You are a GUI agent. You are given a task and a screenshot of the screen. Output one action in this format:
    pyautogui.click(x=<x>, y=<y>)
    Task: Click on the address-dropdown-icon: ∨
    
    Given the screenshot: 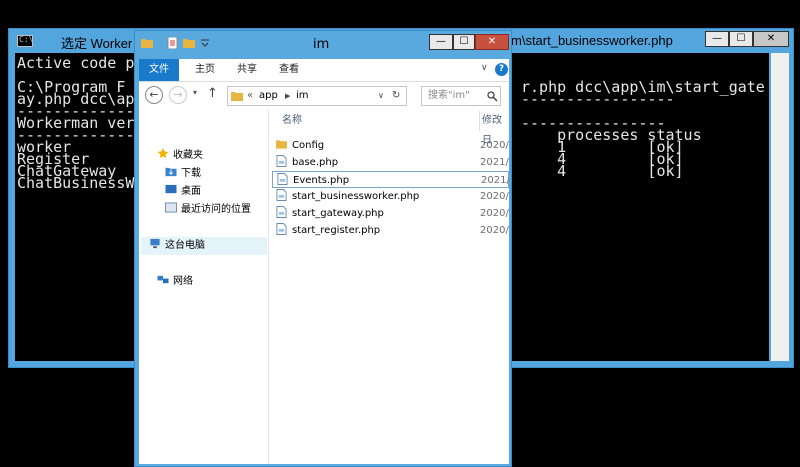 What is the action you would take?
    pyautogui.click(x=381, y=96)
    